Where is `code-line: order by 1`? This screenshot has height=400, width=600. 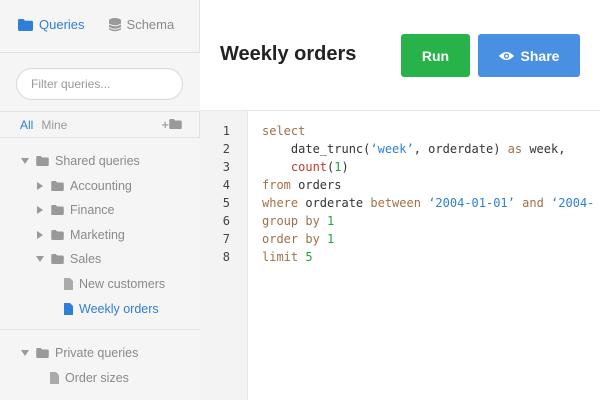 code-line: order by 1 is located at coordinates (298, 239).